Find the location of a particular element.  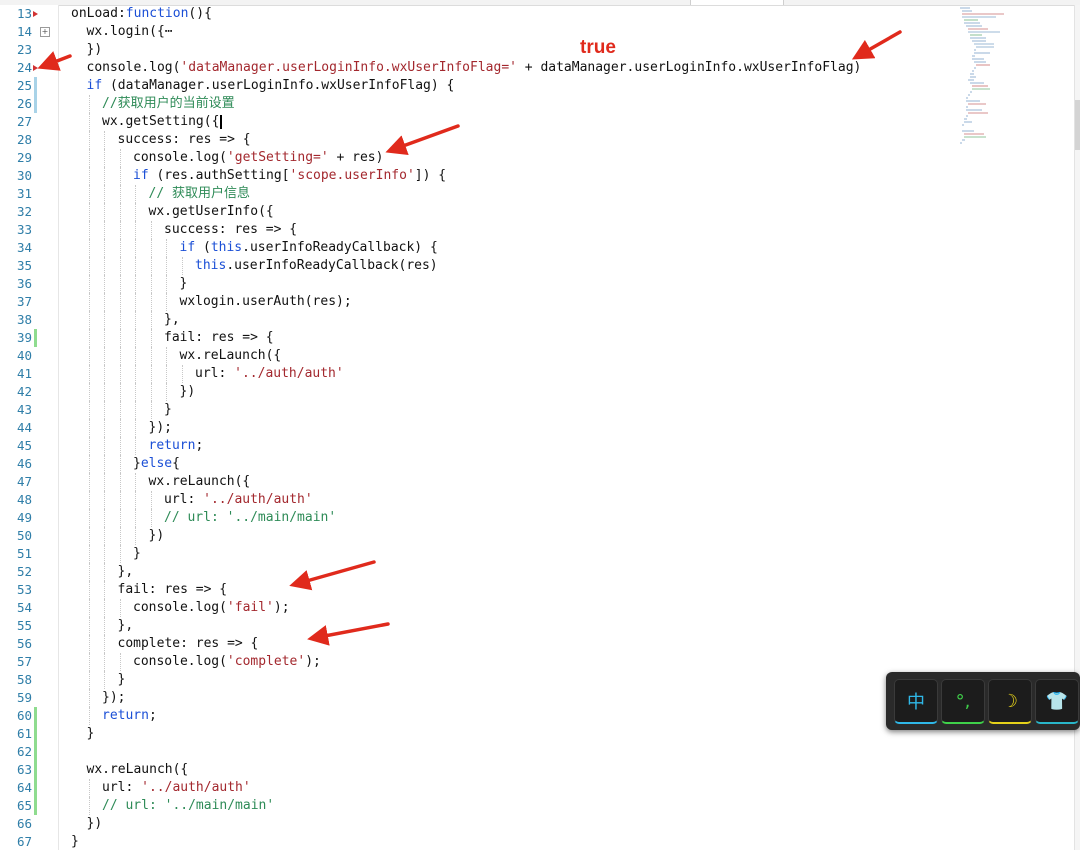

line-number: 41 is located at coordinates (24, 373).